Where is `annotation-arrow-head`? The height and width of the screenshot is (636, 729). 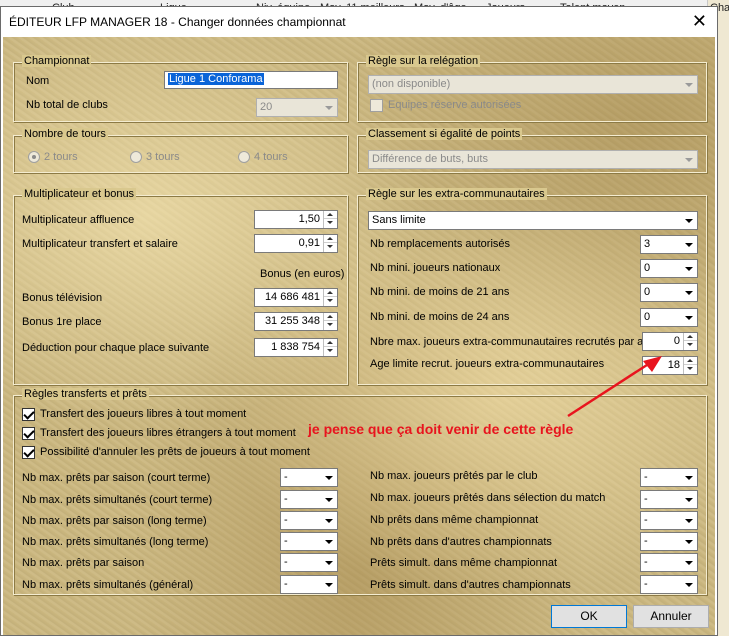
annotation-arrow-head is located at coordinates (652, 364).